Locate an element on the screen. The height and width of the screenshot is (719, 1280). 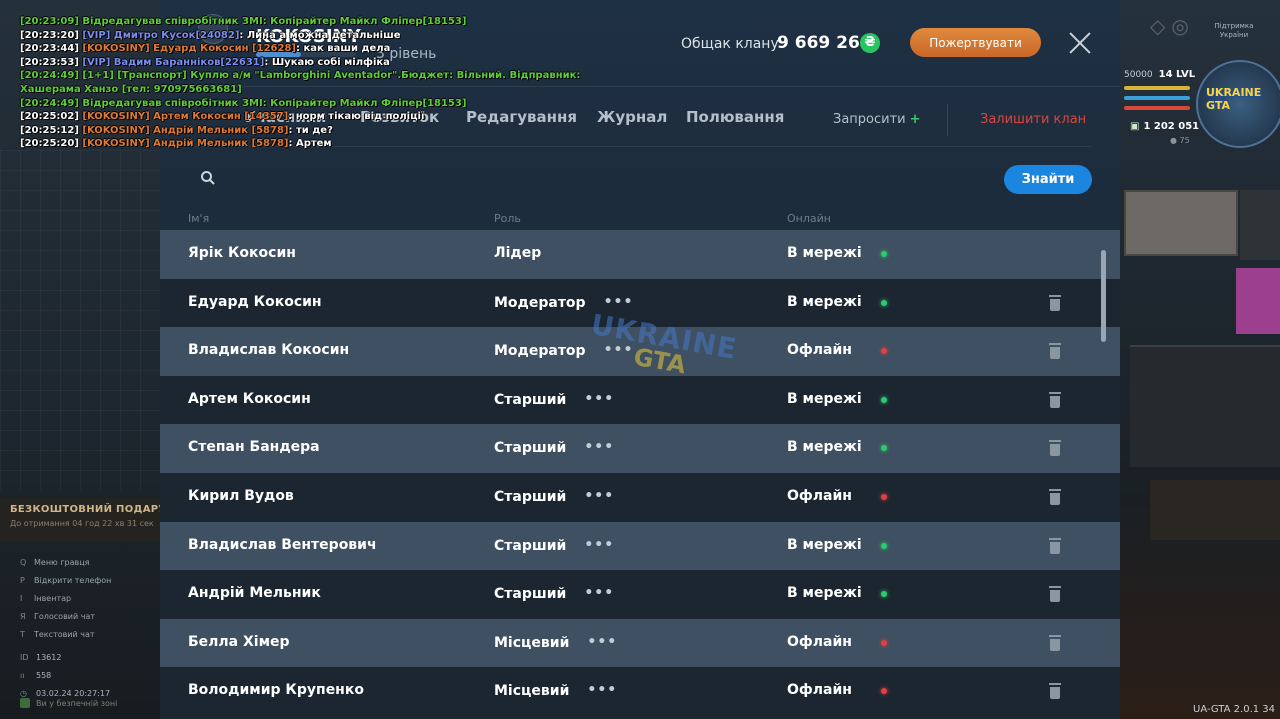
member-name: Володимир Крупенко is located at coordinates (276, 690).